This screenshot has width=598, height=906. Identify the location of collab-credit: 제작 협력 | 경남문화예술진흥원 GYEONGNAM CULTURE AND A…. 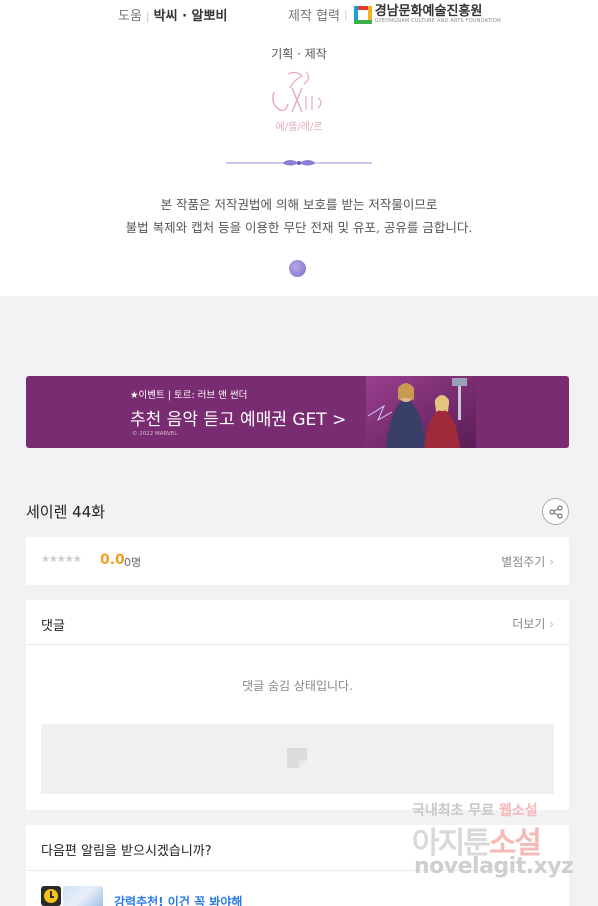
(394, 14).